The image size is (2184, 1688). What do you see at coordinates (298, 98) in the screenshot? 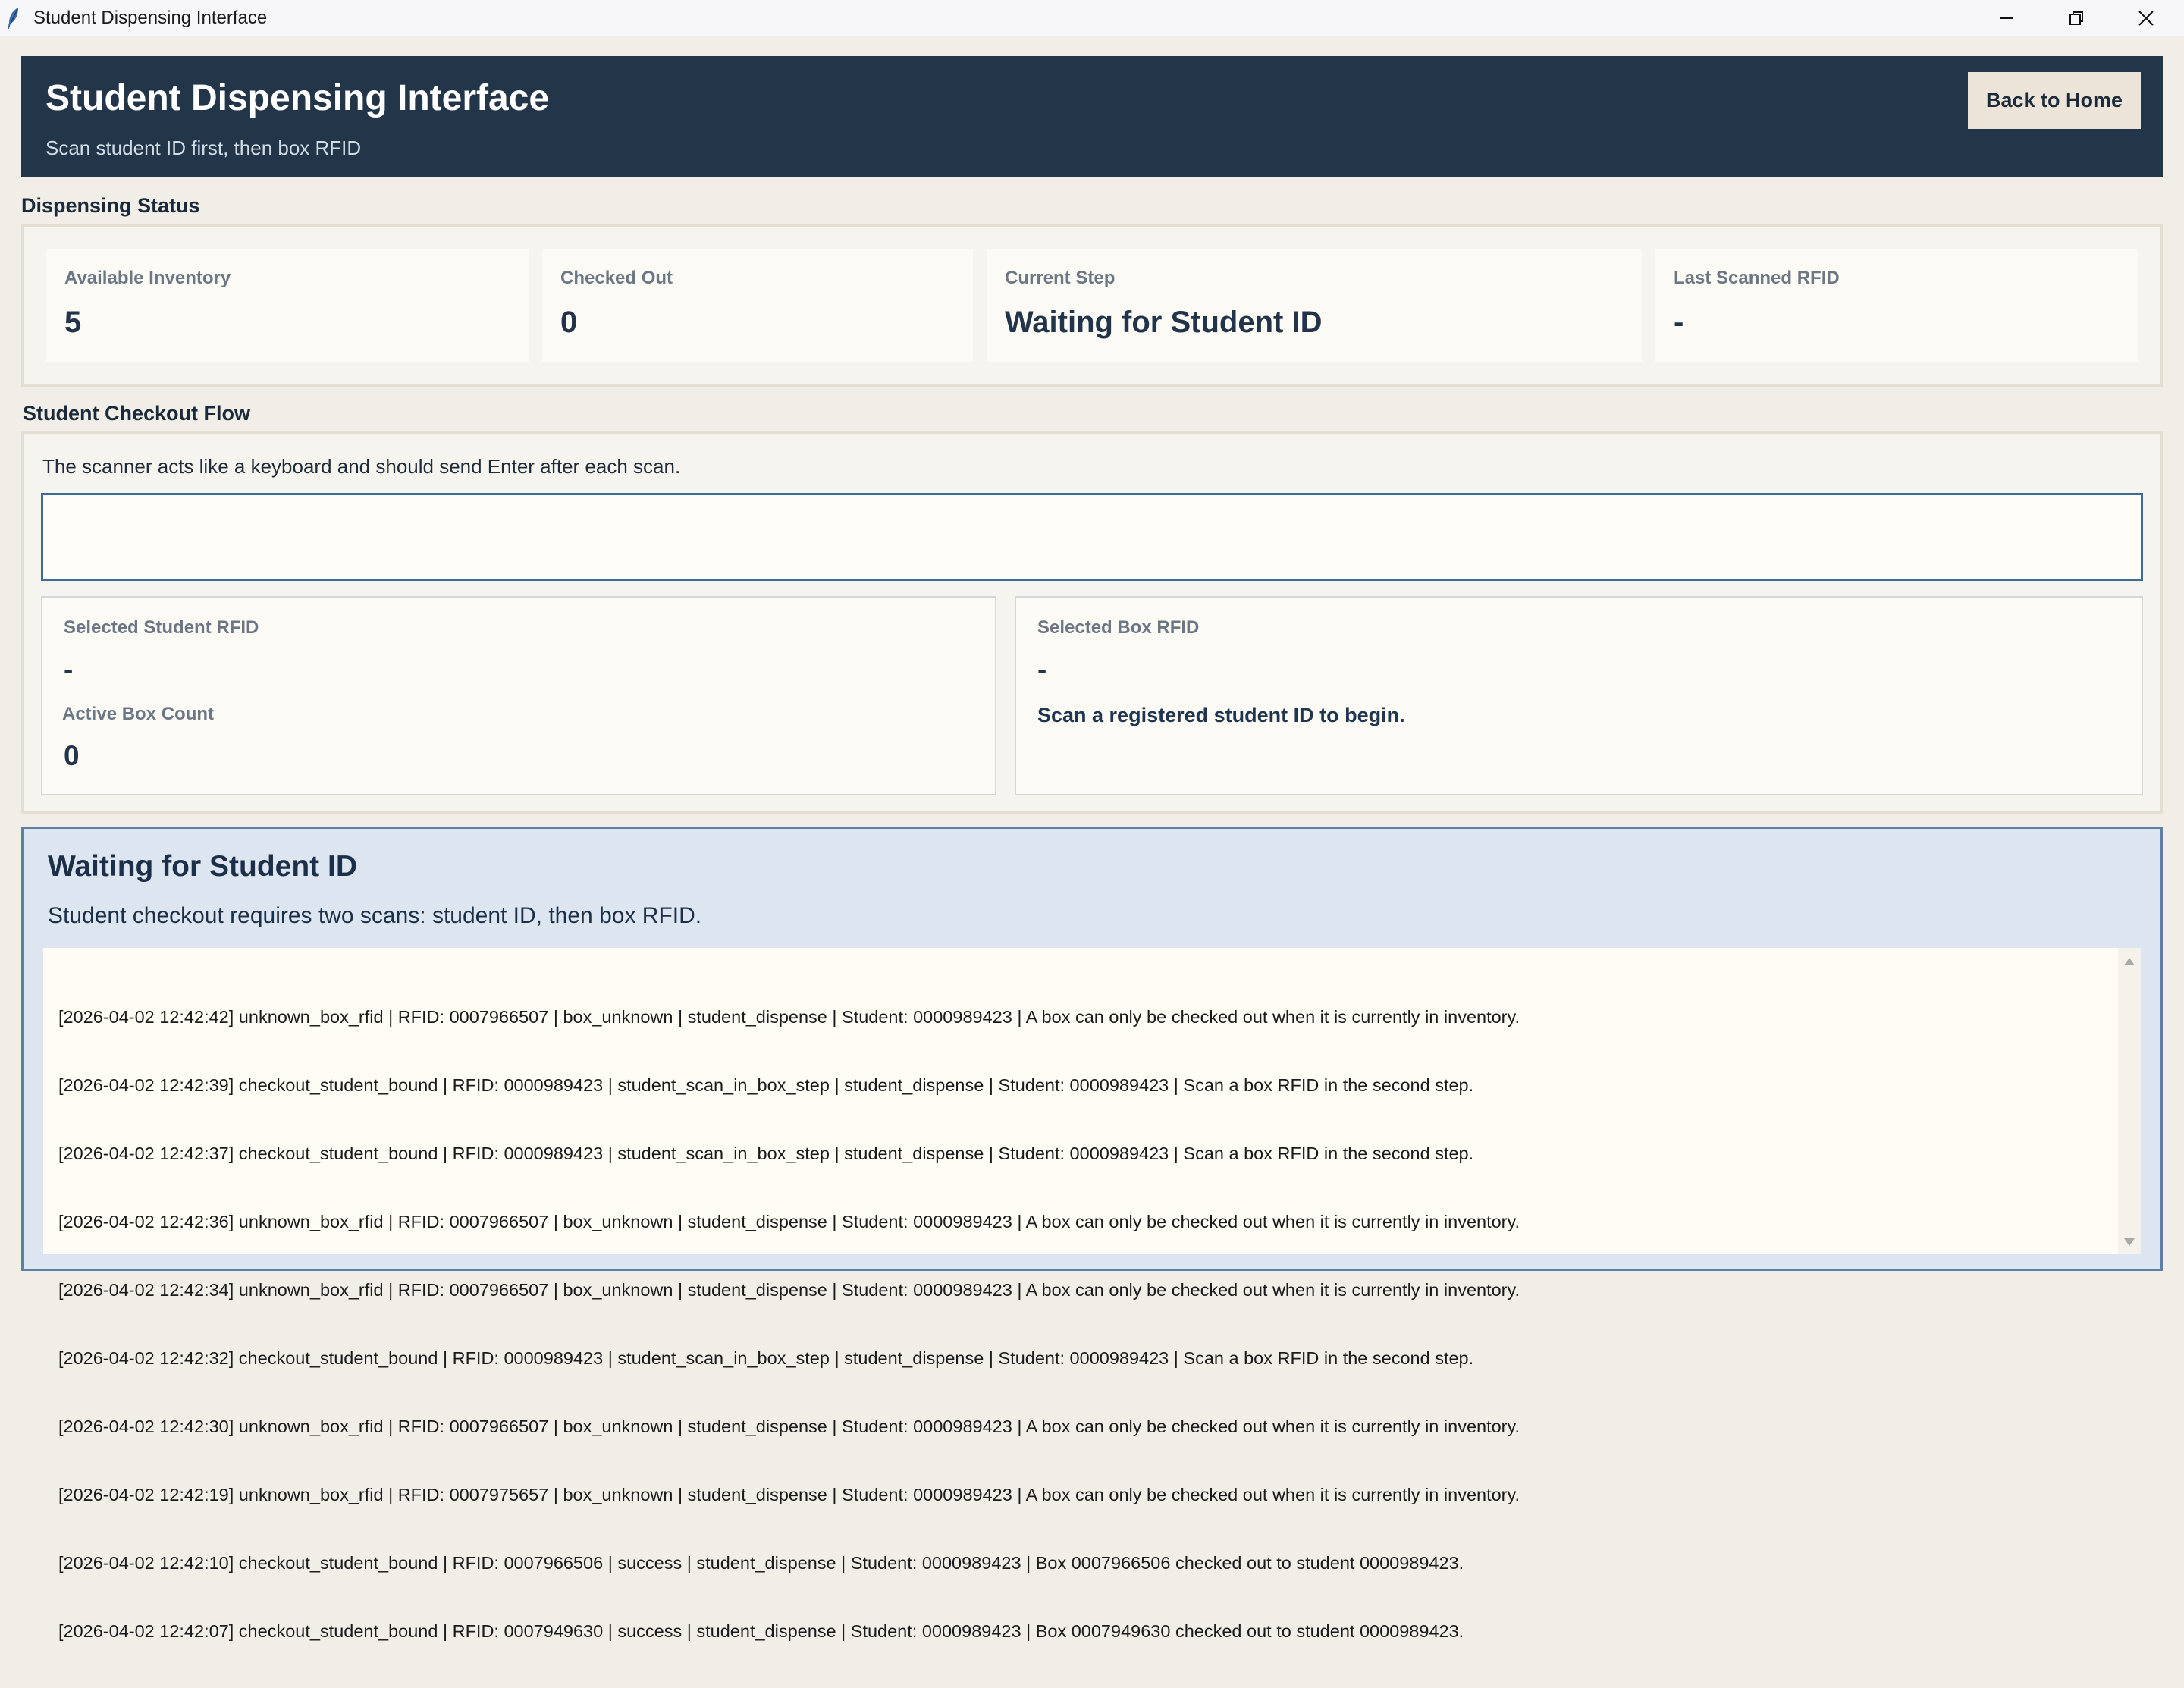
I see `page-title: Student Dispensing Interface` at bounding box center [298, 98].